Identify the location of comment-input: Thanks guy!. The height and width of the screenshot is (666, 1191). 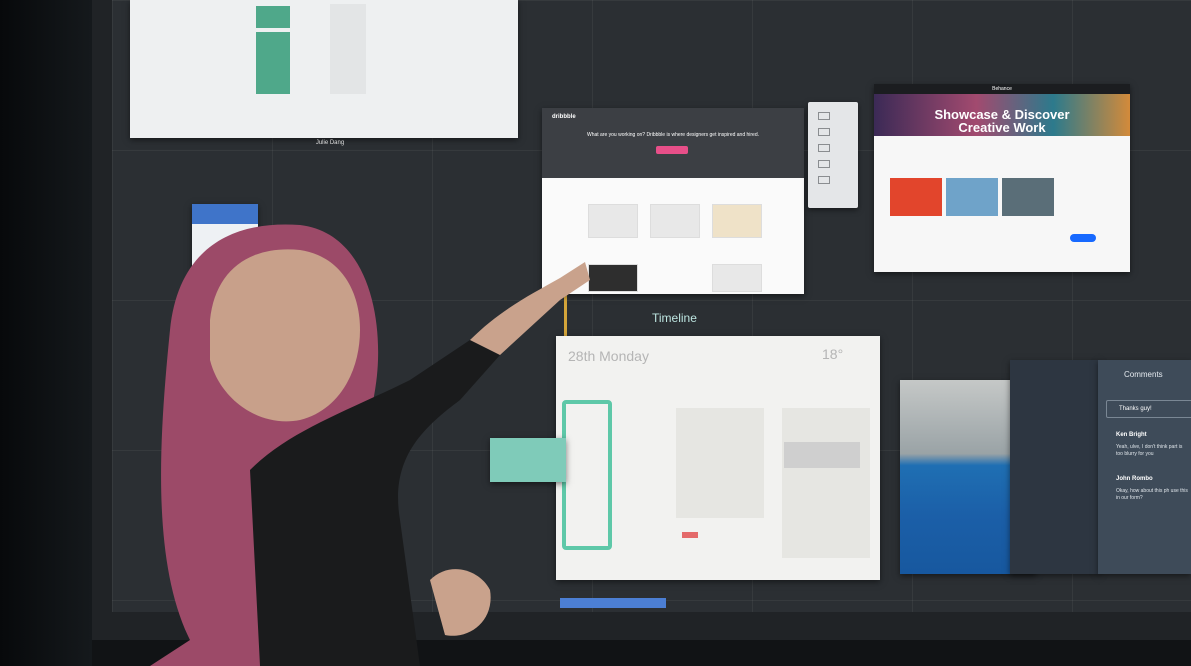
(1148, 409).